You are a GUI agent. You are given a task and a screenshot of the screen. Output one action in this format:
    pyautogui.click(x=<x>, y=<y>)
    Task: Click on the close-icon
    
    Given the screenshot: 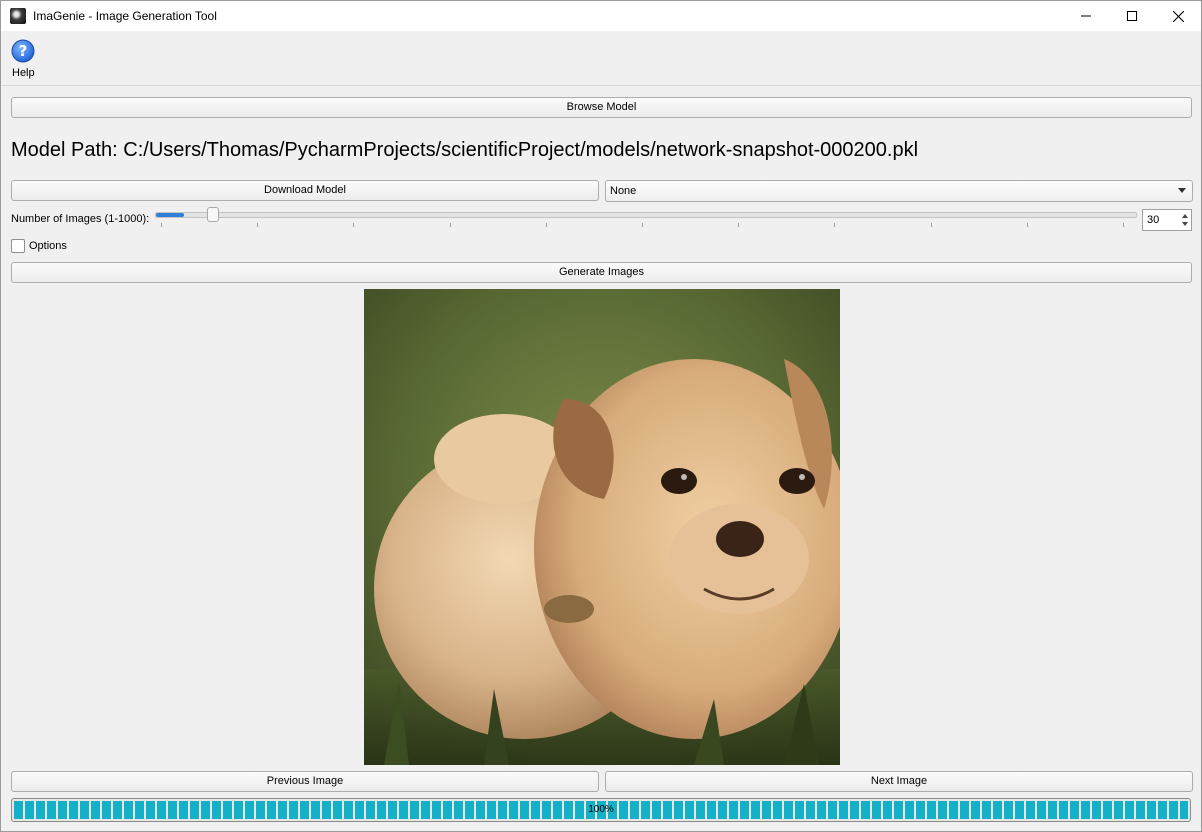 What is the action you would take?
    pyautogui.click(x=1178, y=16)
    